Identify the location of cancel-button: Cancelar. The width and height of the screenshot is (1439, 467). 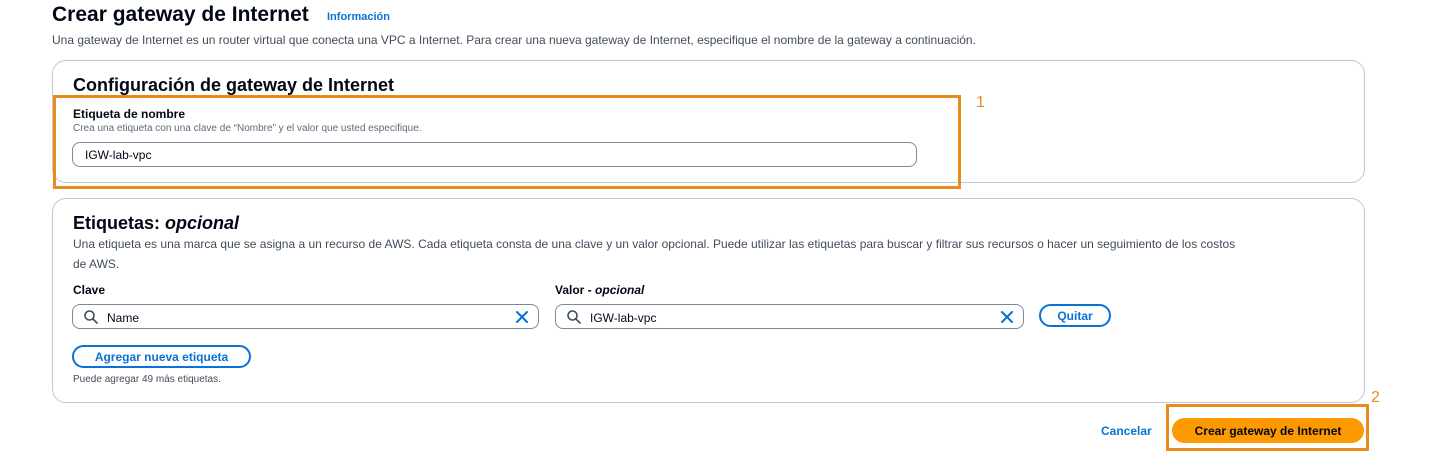
(1126, 431).